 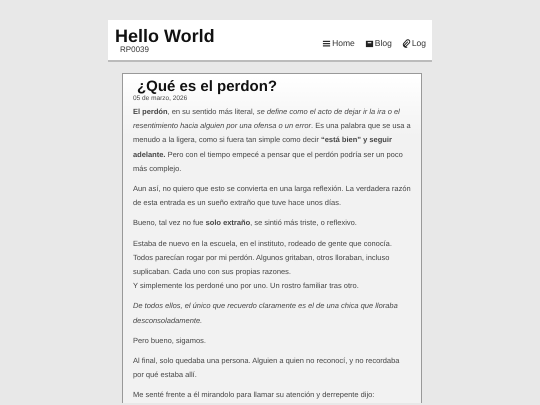 I want to click on menu-icon, so click(x=327, y=43).